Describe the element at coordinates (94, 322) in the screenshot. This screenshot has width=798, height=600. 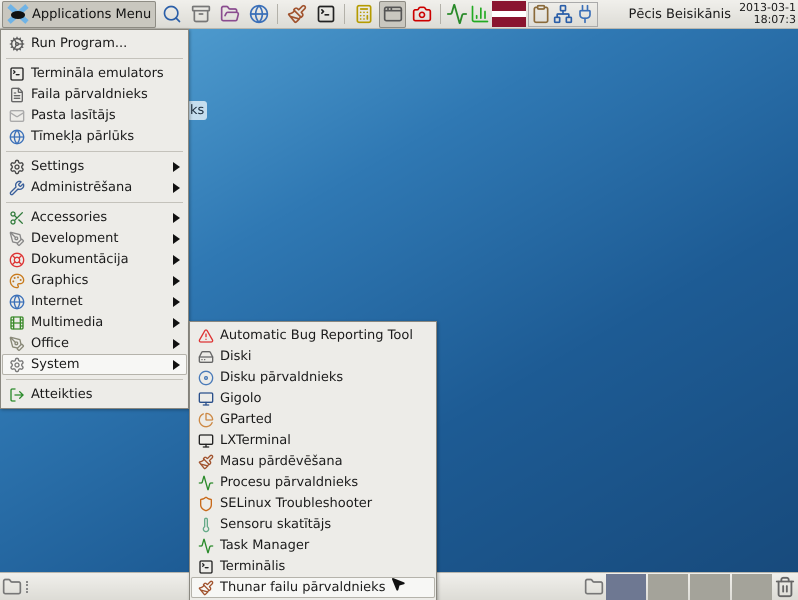
I see `menu-item: Multimedia` at that location.